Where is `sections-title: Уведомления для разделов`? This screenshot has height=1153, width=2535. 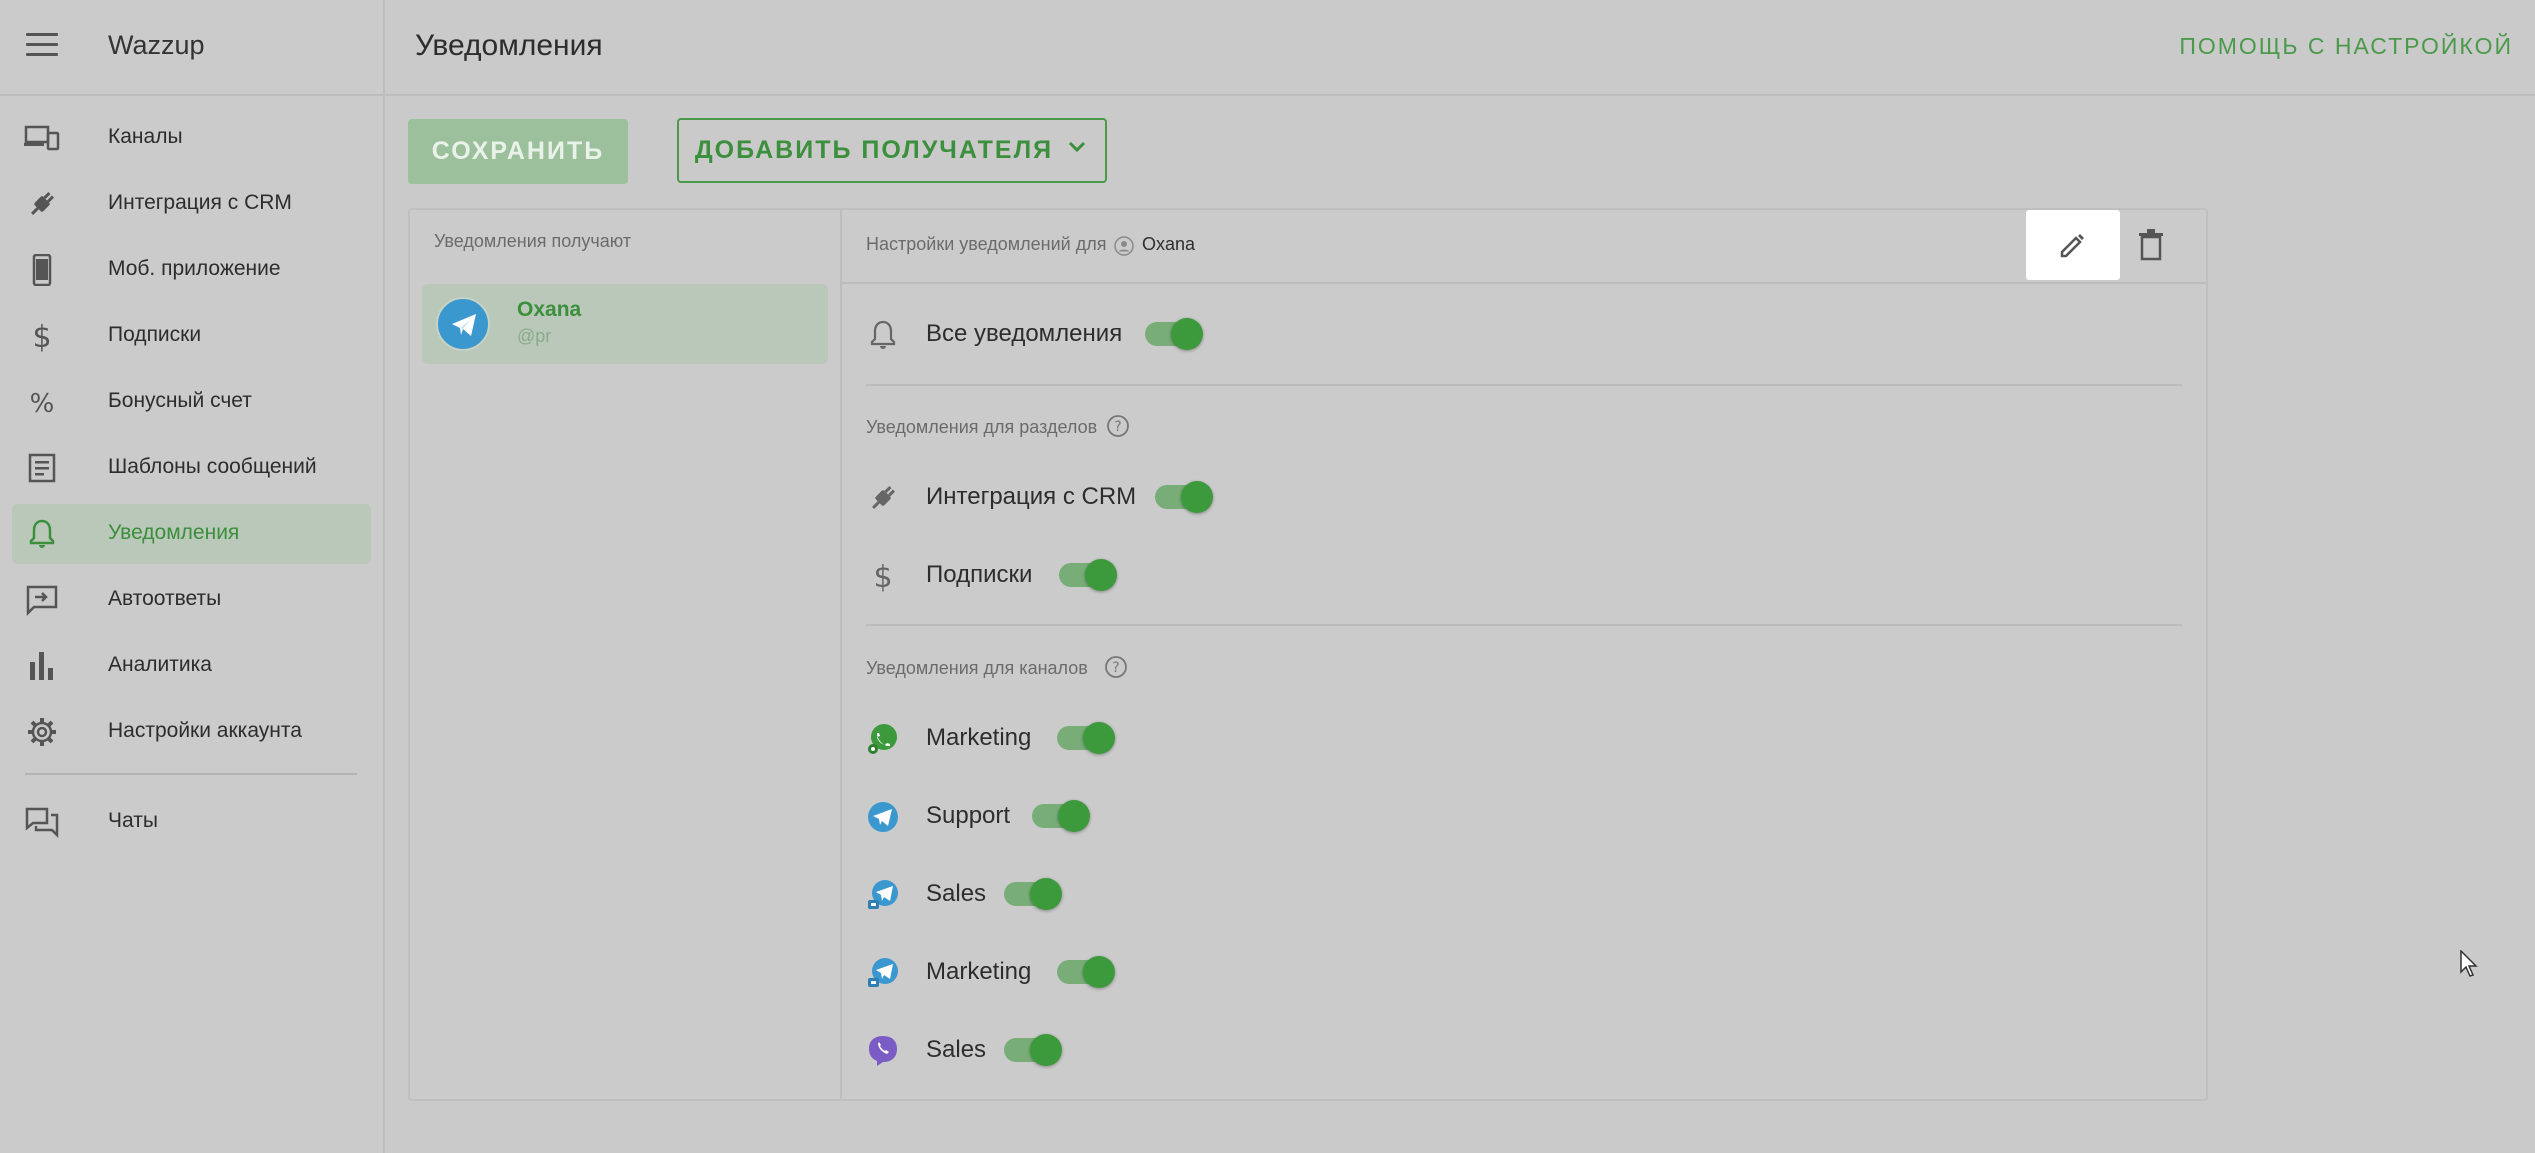 sections-title: Уведомления для разделов is located at coordinates (982, 427).